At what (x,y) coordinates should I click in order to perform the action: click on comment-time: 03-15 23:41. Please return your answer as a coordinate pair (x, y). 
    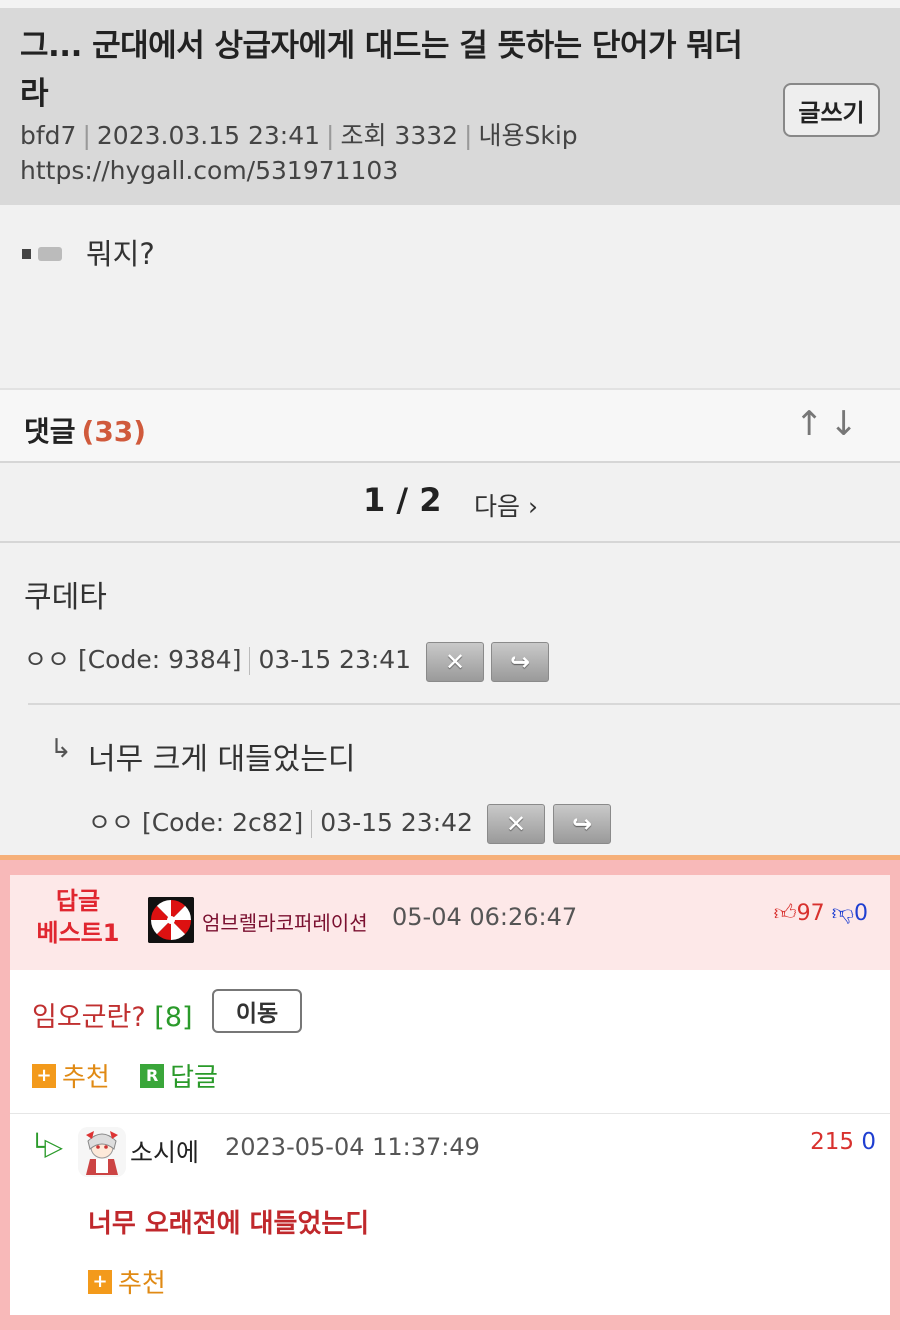
    Looking at the image, I should click on (335, 659).